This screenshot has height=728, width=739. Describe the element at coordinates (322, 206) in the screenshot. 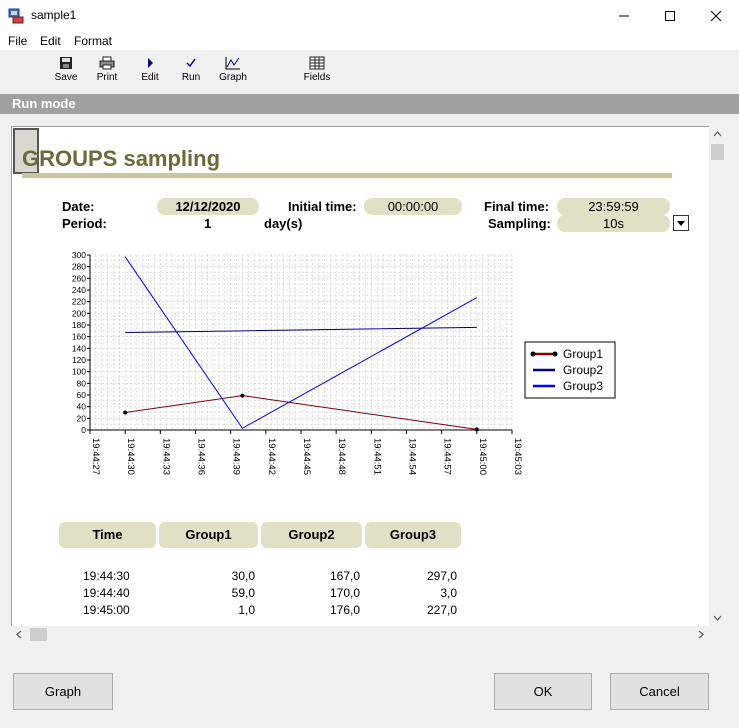

I see `initial-time-label: Initial time:` at that location.